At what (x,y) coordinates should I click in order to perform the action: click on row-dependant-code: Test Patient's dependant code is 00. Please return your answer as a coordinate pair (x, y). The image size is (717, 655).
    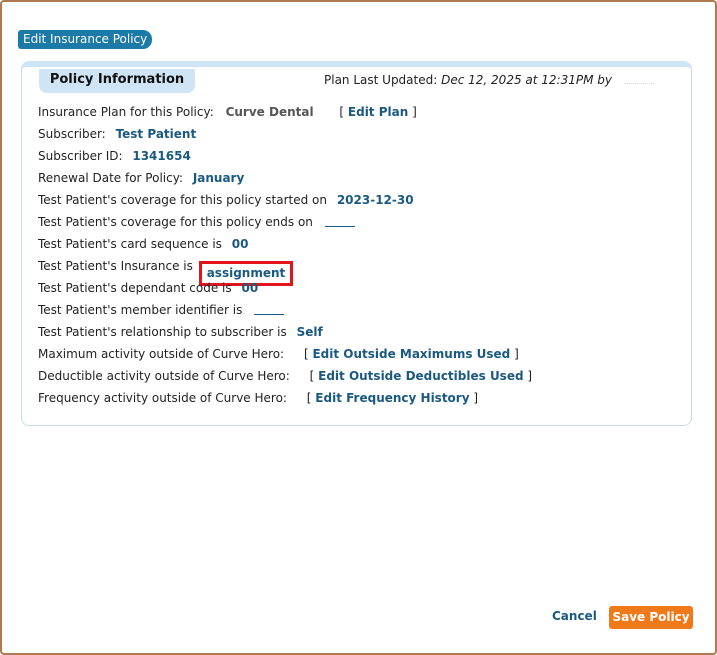
    Looking at the image, I should click on (148, 288).